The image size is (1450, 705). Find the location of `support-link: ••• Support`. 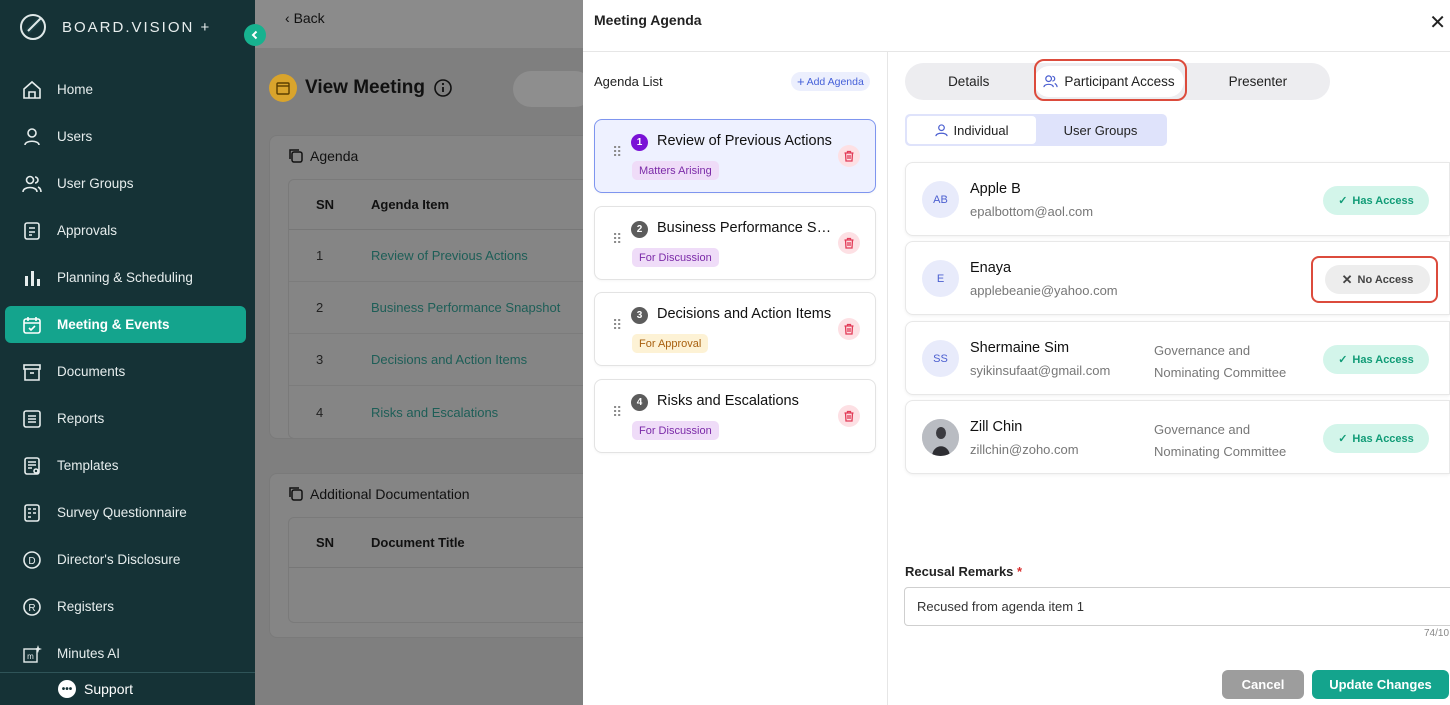

support-link: ••• Support is located at coordinates (127, 688).